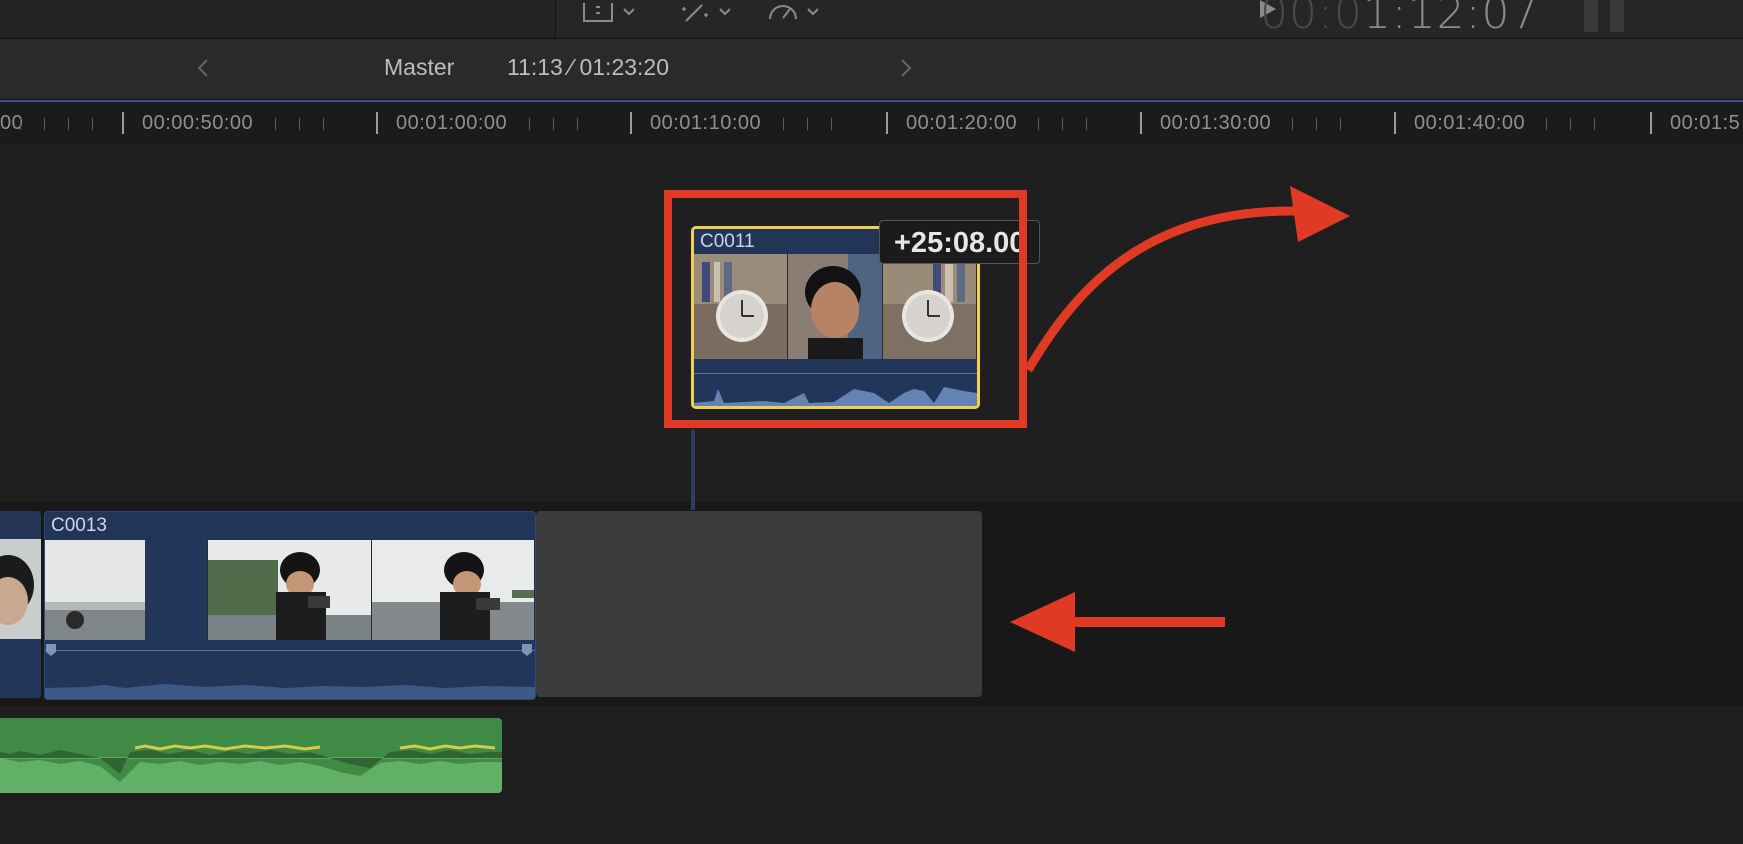 Image resolution: width=1743 pixels, height=844 pixels. Describe the element at coordinates (1117, 622) in the screenshot. I see `annotation-left-arrow-icon` at that location.